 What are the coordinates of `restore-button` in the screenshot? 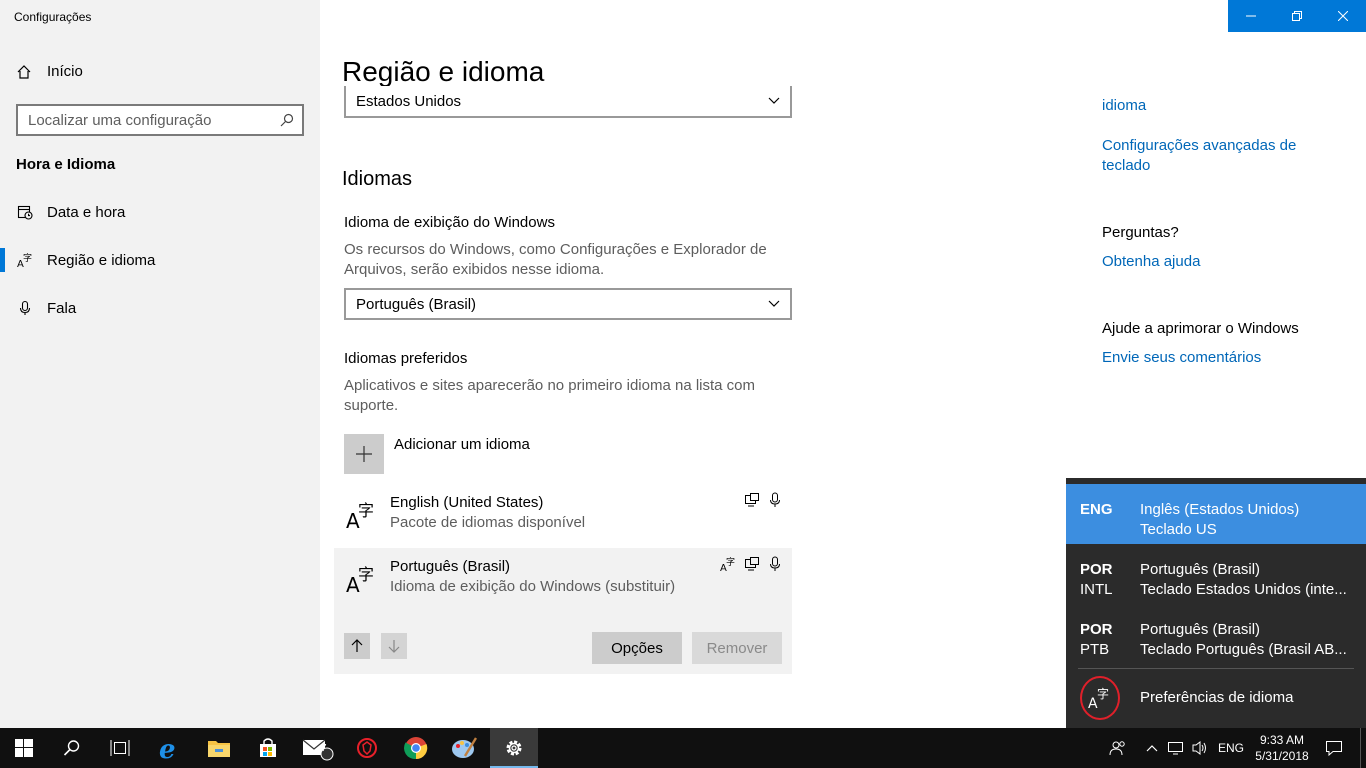 It's located at (1297, 16).